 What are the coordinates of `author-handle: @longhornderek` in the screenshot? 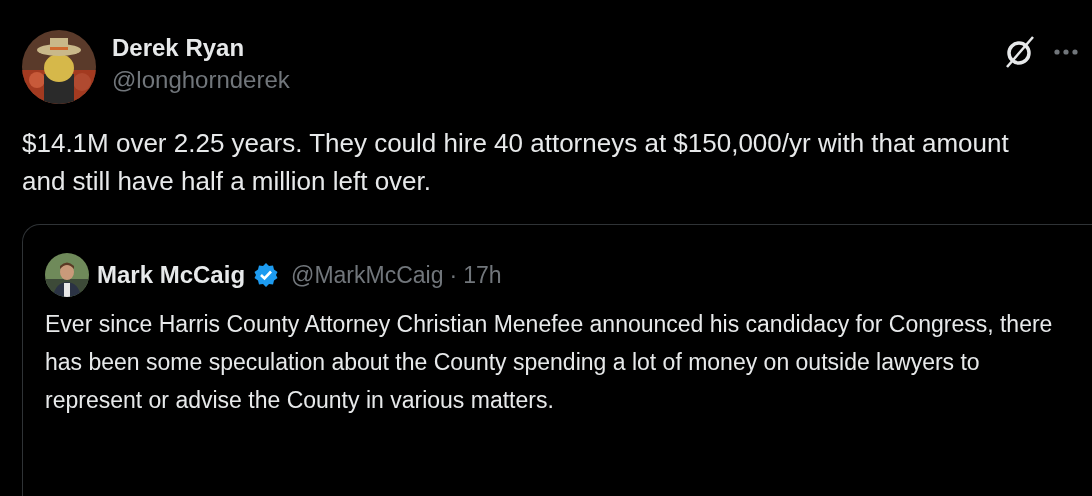 It's located at (550, 80).